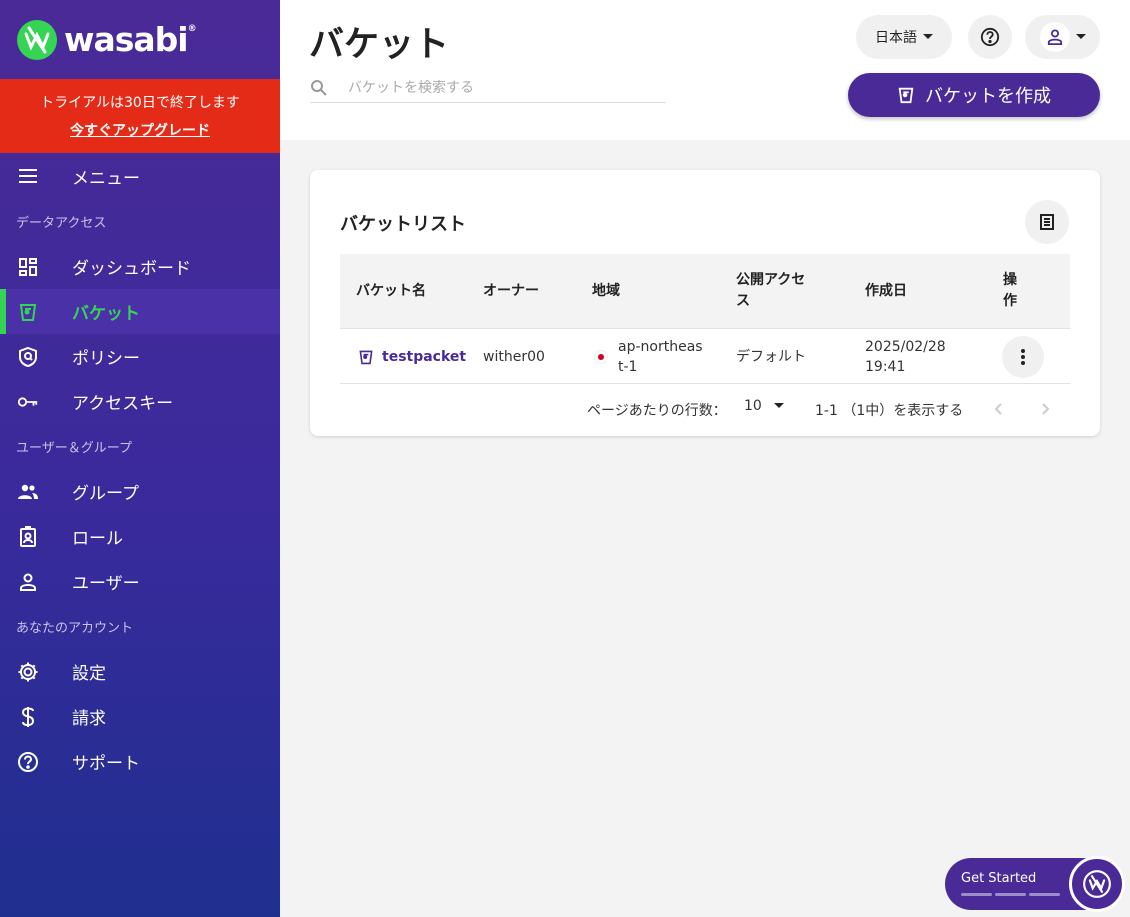 Image resolution: width=1130 pixels, height=917 pixels. Describe the element at coordinates (642, 291) in the screenshot. I see `column-header-region: 地域` at that location.